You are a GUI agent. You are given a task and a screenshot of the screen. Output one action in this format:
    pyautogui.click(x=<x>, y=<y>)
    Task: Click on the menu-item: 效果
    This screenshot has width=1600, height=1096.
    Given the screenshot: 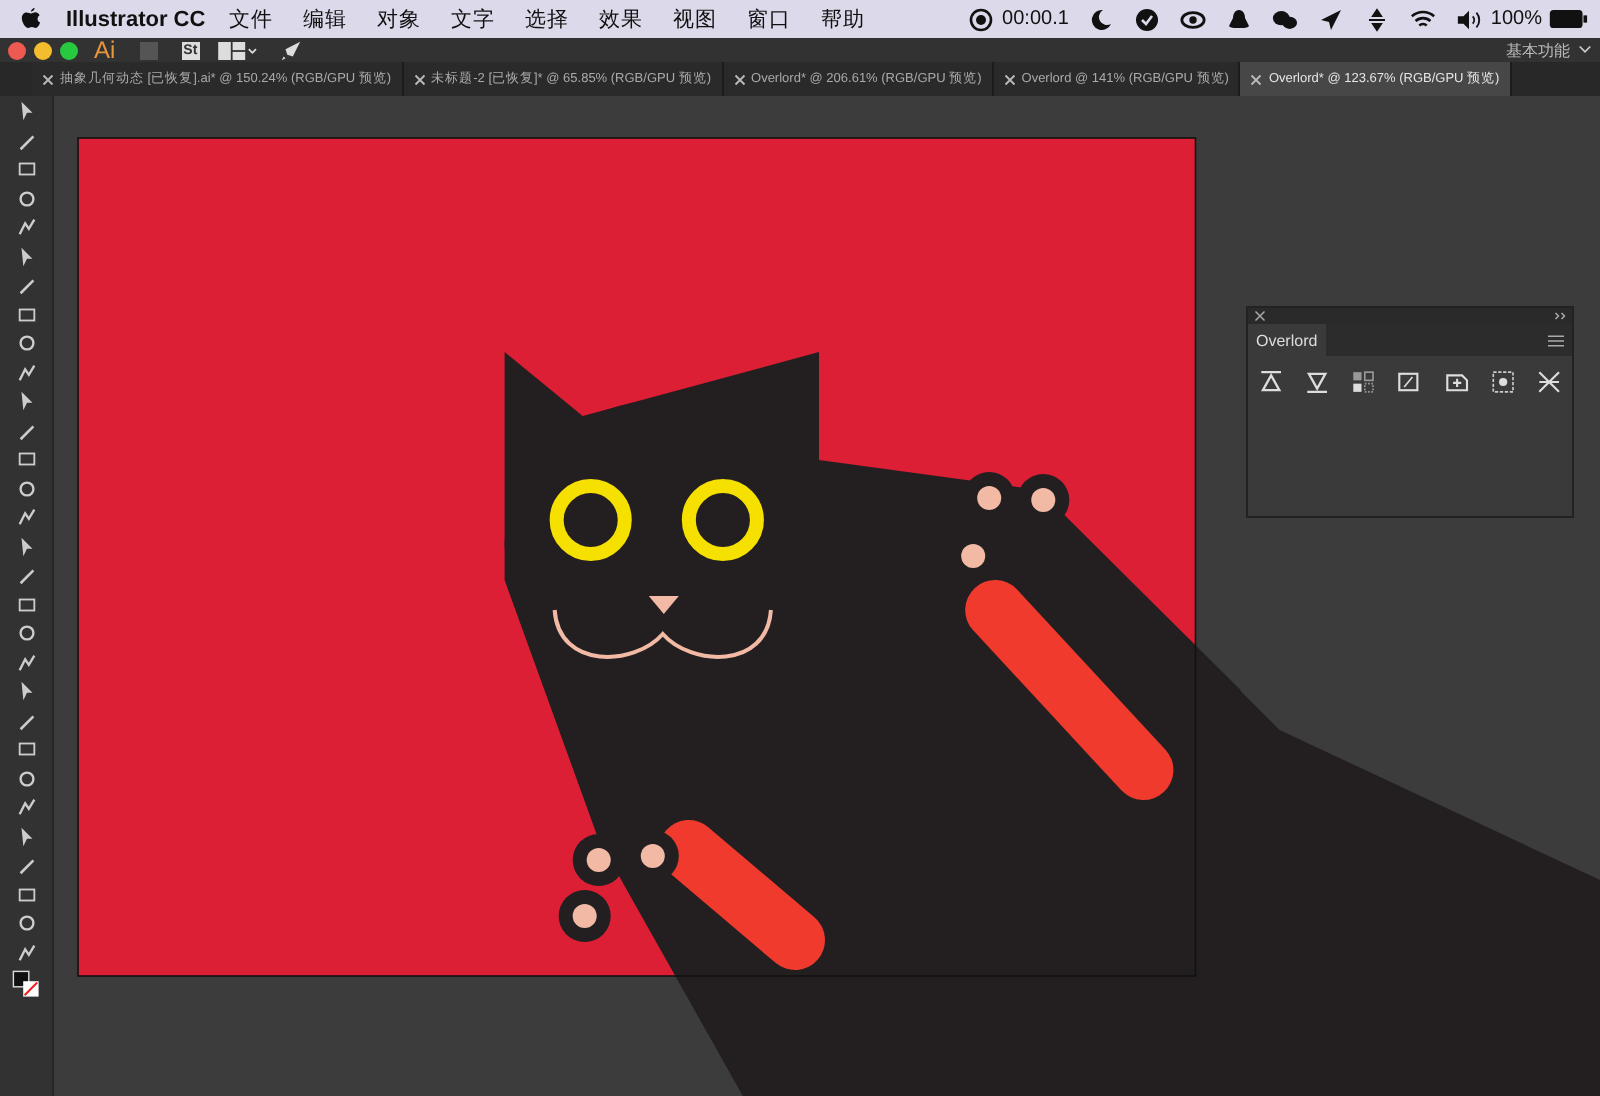 What is the action you would take?
    pyautogui.click(x=621, y=19)
    